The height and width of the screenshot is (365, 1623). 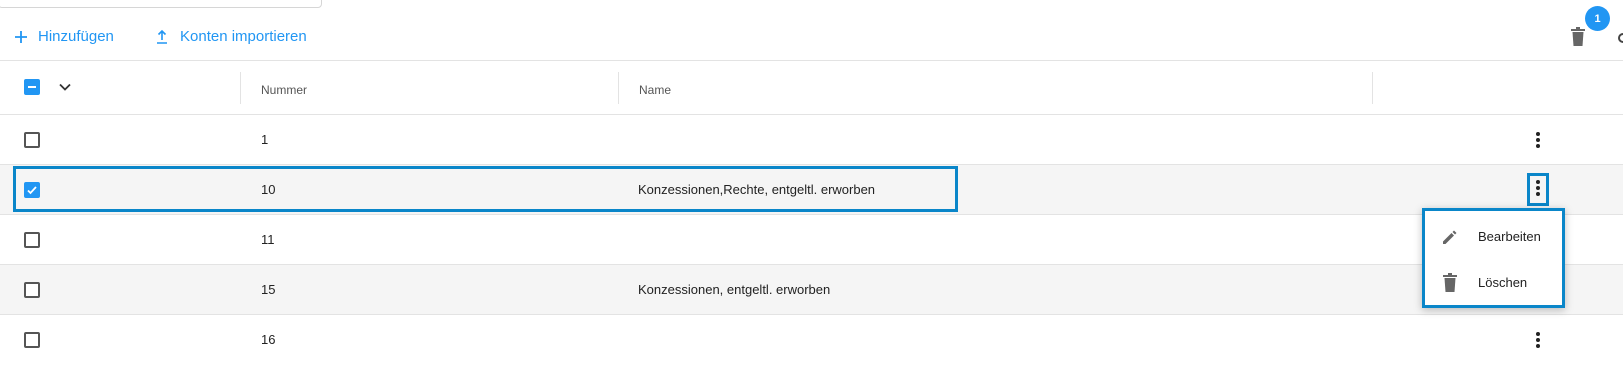 What do you see at coordinates (162, 36) in the screenshot?
I see `upload-icon` at bounding box center [162, 36].